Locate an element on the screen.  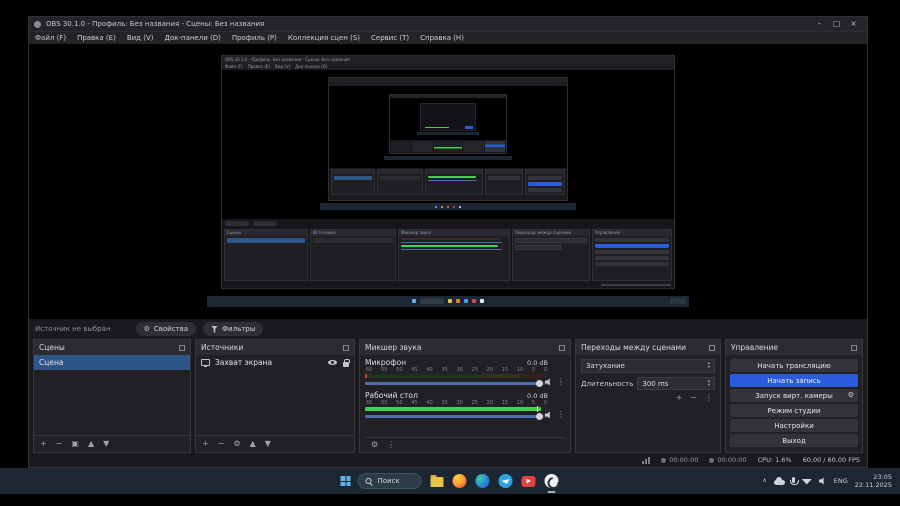
start-button is located at coordinates (345, 481).